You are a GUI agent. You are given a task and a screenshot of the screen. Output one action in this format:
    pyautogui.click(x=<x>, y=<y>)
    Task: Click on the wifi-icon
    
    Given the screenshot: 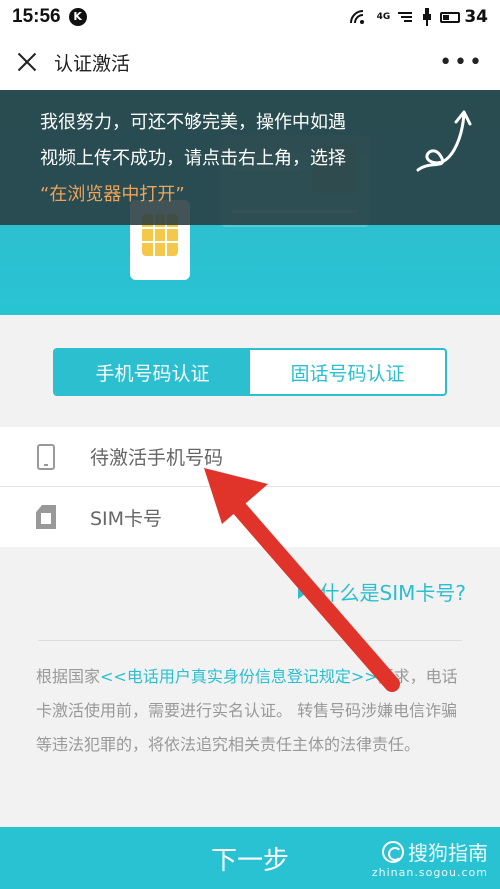 What is the action you would take?
    pyautogui.click(x=356, y=17)
    